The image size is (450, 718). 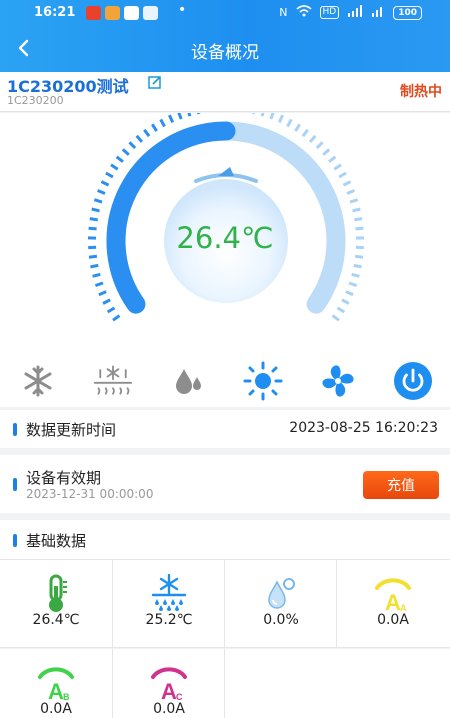 I want to click on dehumidify-mode-button, so click(x=188, y=381).